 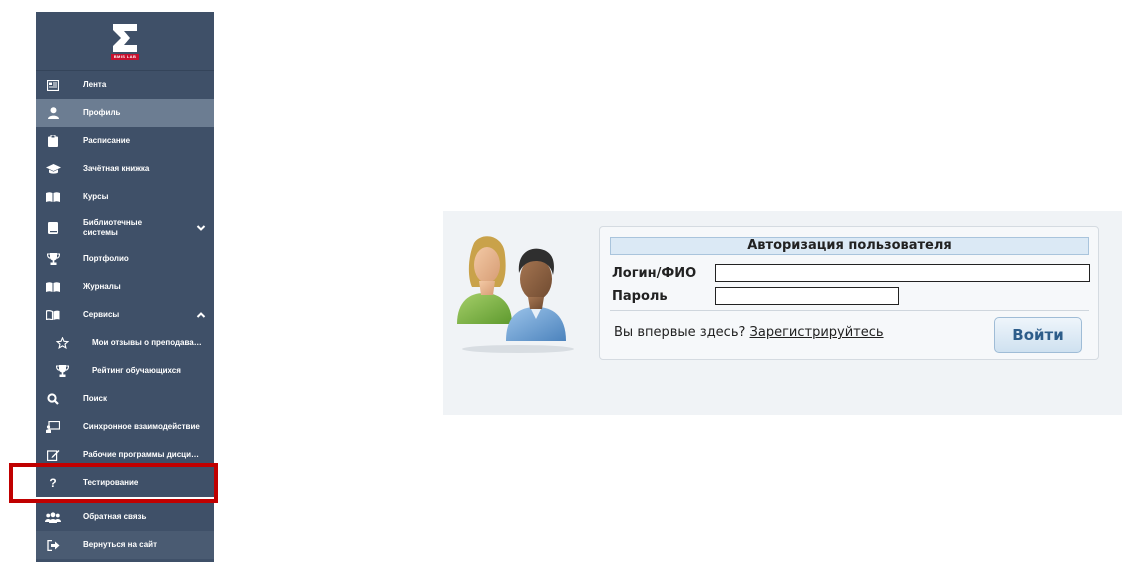 What do you see at coordinates (136, 370) in the screenshot?
I see `sidebar-item-label: Рейтинг обучающихся` at bounding box center [136, 370].